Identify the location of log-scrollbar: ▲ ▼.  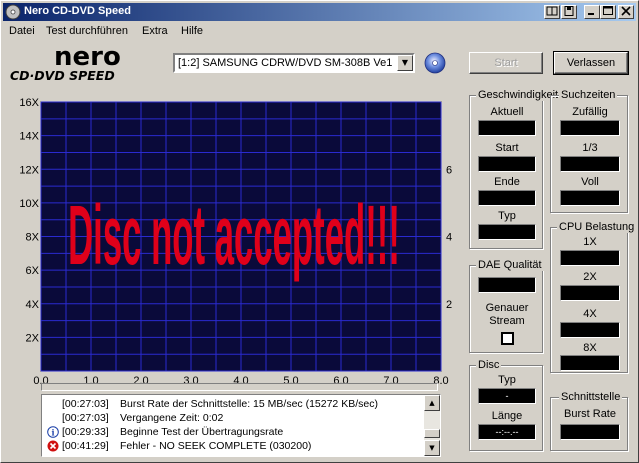
(432, 425).